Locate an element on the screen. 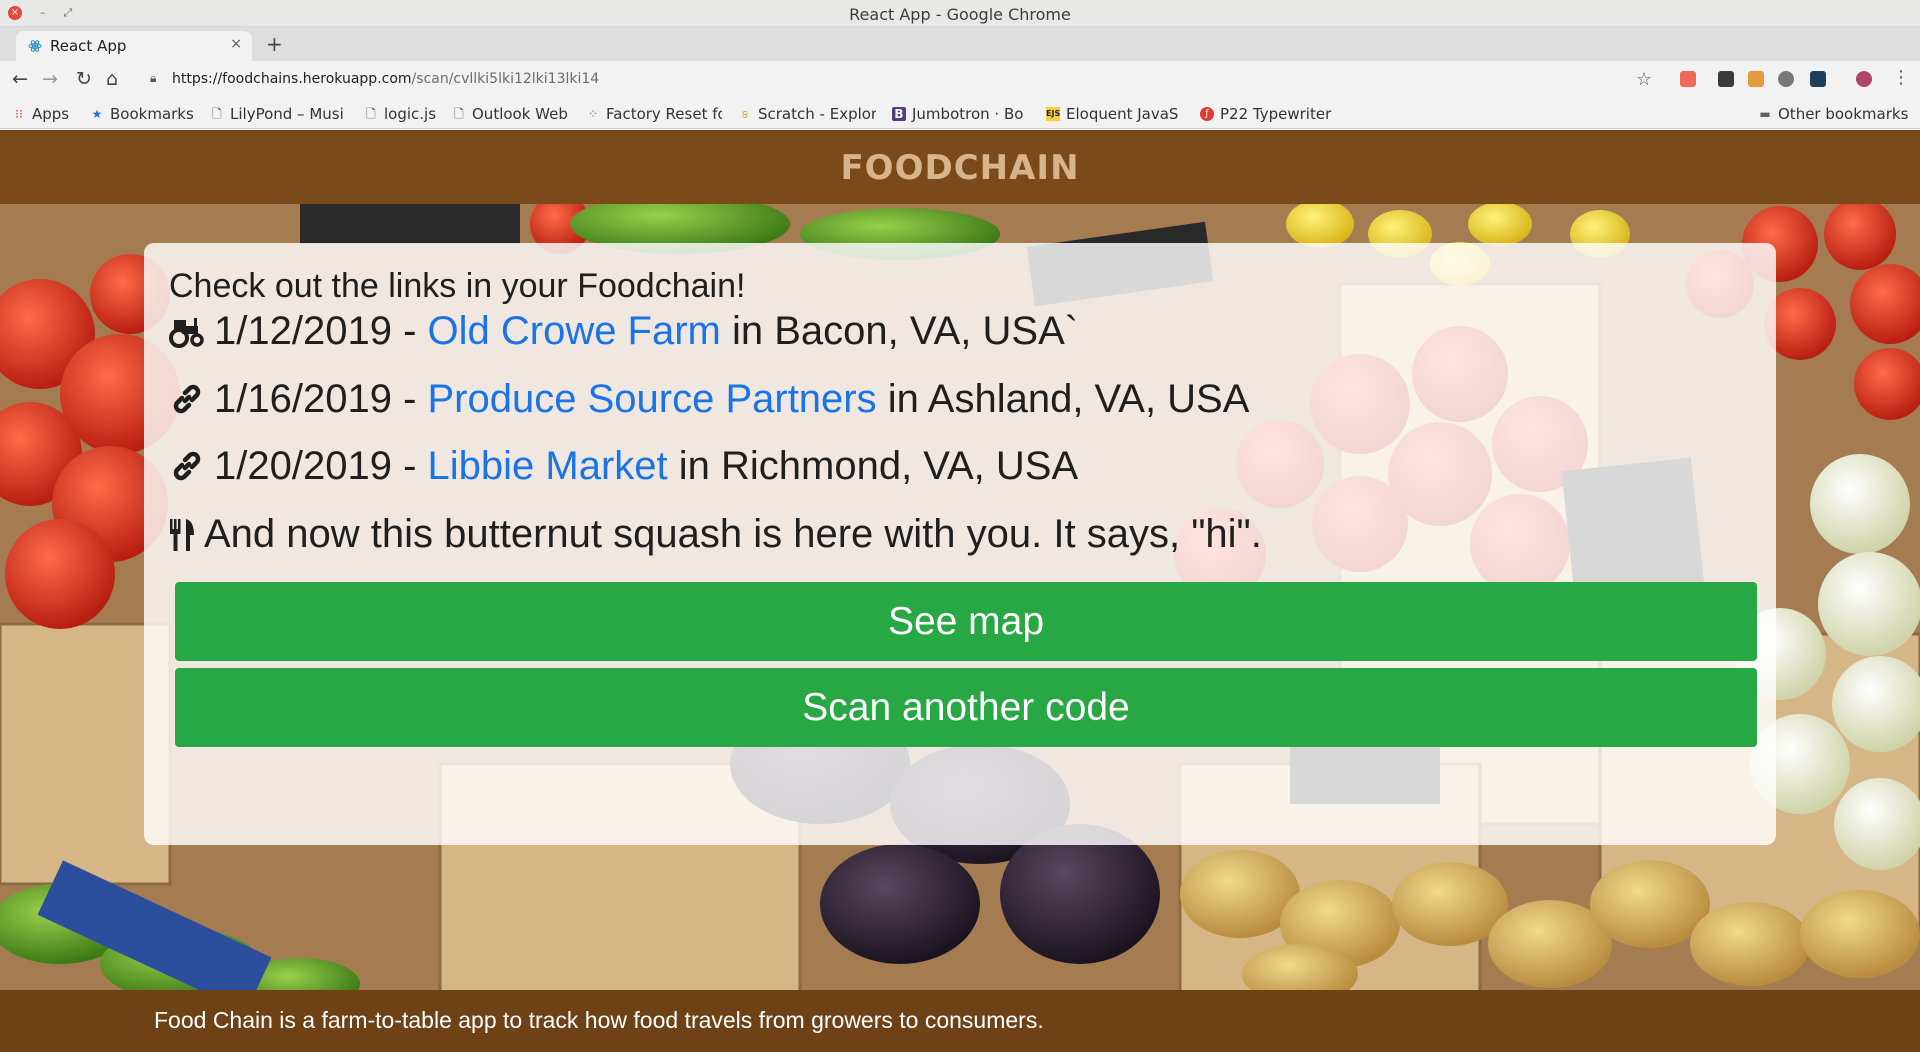  home-icon: ⌂ is located at coordinates (112, 79).